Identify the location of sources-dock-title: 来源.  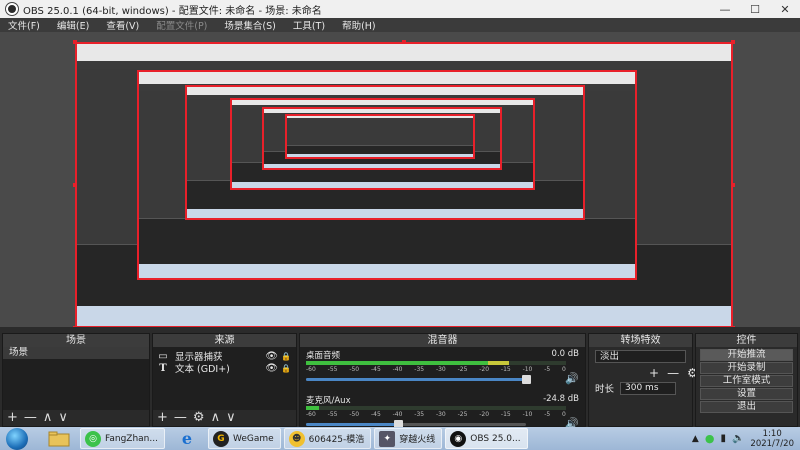
(224, 340).